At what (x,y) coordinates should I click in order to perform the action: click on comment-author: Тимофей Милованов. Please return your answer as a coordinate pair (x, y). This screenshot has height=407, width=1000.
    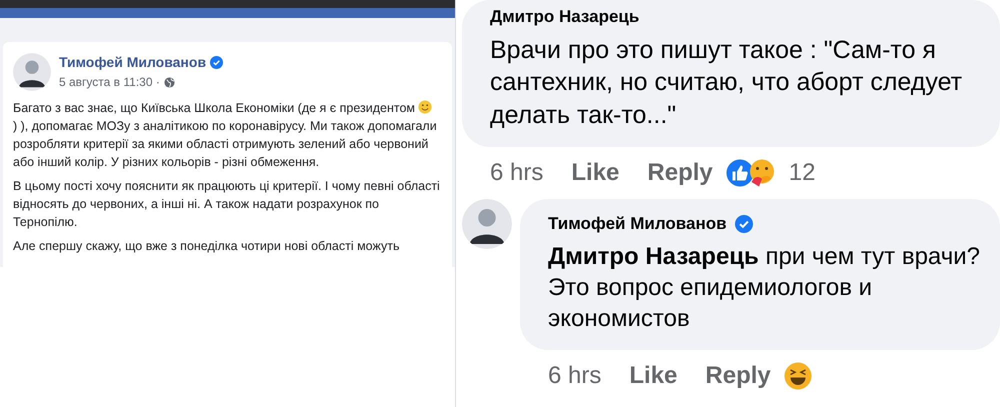
    Looking at the image, I should click on (637, 223).